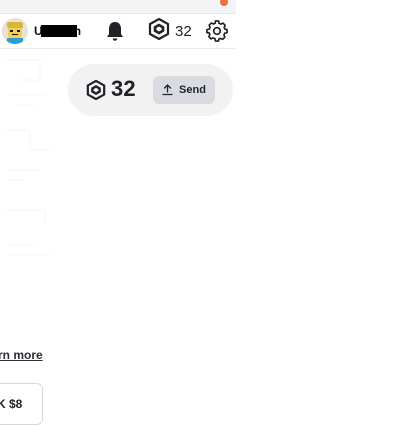 This screenshot has height=425, width=401. I want to click on bottom-card-text: K $8, so click(11, 404).